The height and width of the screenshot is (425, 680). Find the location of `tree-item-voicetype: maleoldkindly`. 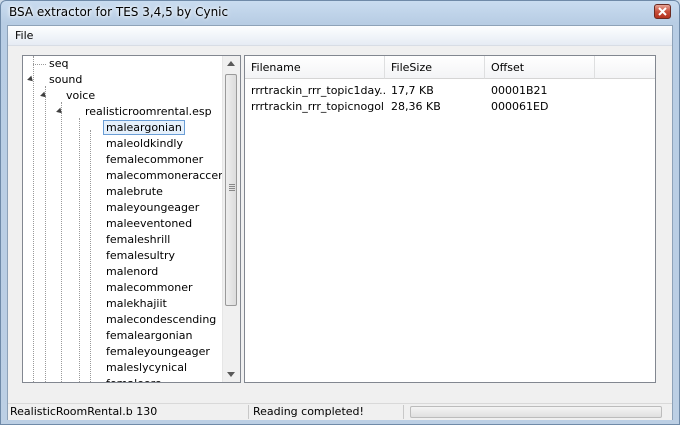

tree-item-voicetype: maleoldkindly is located at coordinates (144, 144).